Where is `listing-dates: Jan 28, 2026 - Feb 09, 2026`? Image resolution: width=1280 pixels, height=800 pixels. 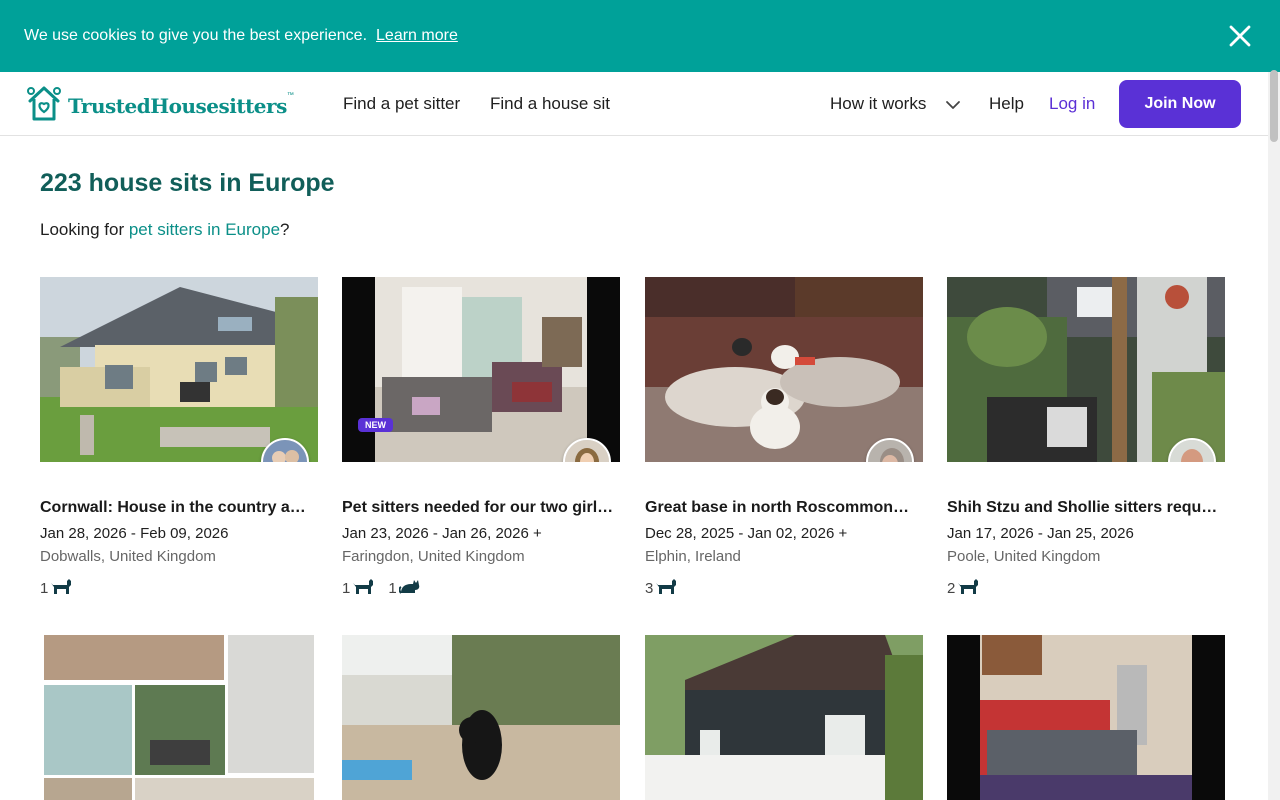
listing-dates: Jan 28, 2026 - Feb 09, 2026 is located at coordinates (134, 533).